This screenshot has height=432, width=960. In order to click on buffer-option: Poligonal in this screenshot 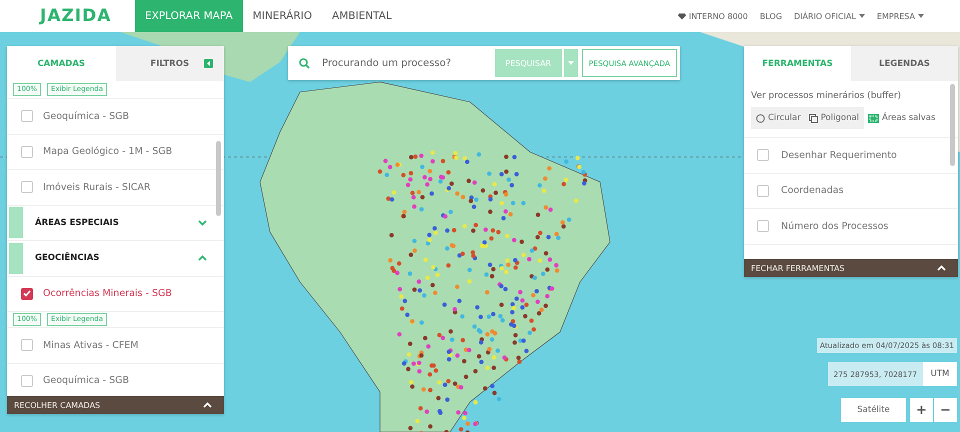, I will do `click(834, 118)`.